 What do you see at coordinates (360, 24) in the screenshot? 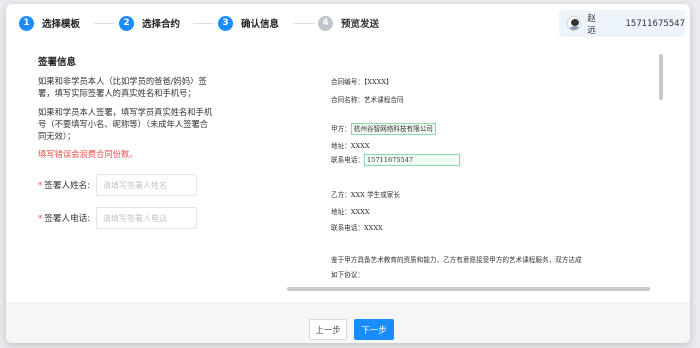
I see `step-label-4: 预览发送` at bounding box center [360, 24].